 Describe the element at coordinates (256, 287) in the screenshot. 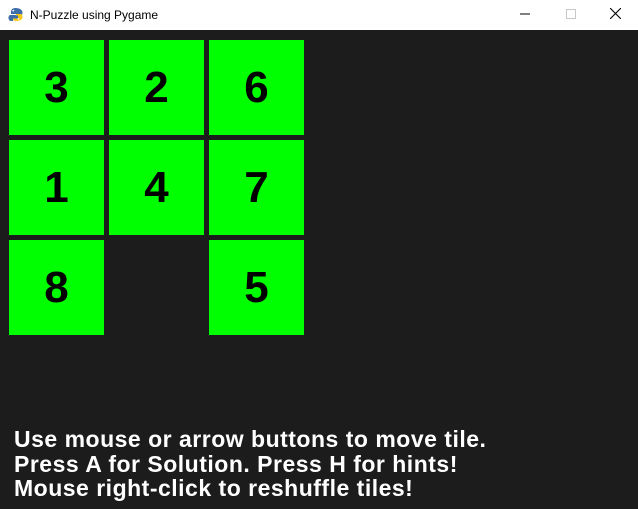

I see `puzzle-tile: 5` at that location.